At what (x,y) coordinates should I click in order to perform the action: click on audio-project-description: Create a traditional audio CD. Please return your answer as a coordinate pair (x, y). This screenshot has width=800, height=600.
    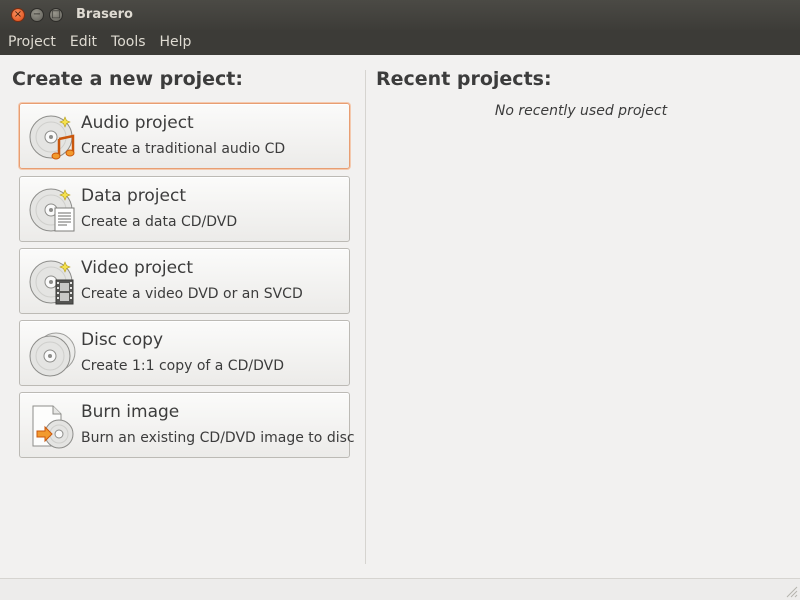
    Looking at the image, I should click on (183, 149).